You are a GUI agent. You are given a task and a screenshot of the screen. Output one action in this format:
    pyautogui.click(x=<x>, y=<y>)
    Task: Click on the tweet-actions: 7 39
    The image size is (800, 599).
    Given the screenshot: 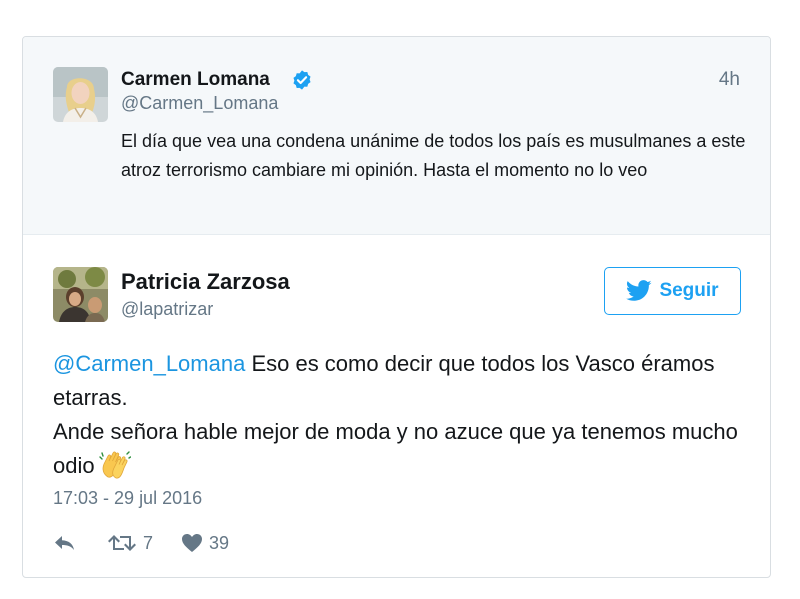 What is the action you would take?
    pyautogui.click(x=141, y=543)
    